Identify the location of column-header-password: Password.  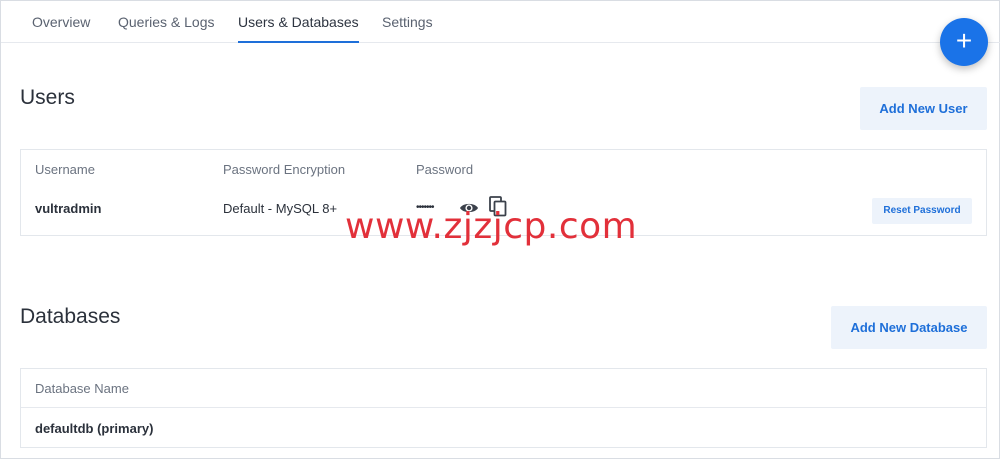
(445, 169).